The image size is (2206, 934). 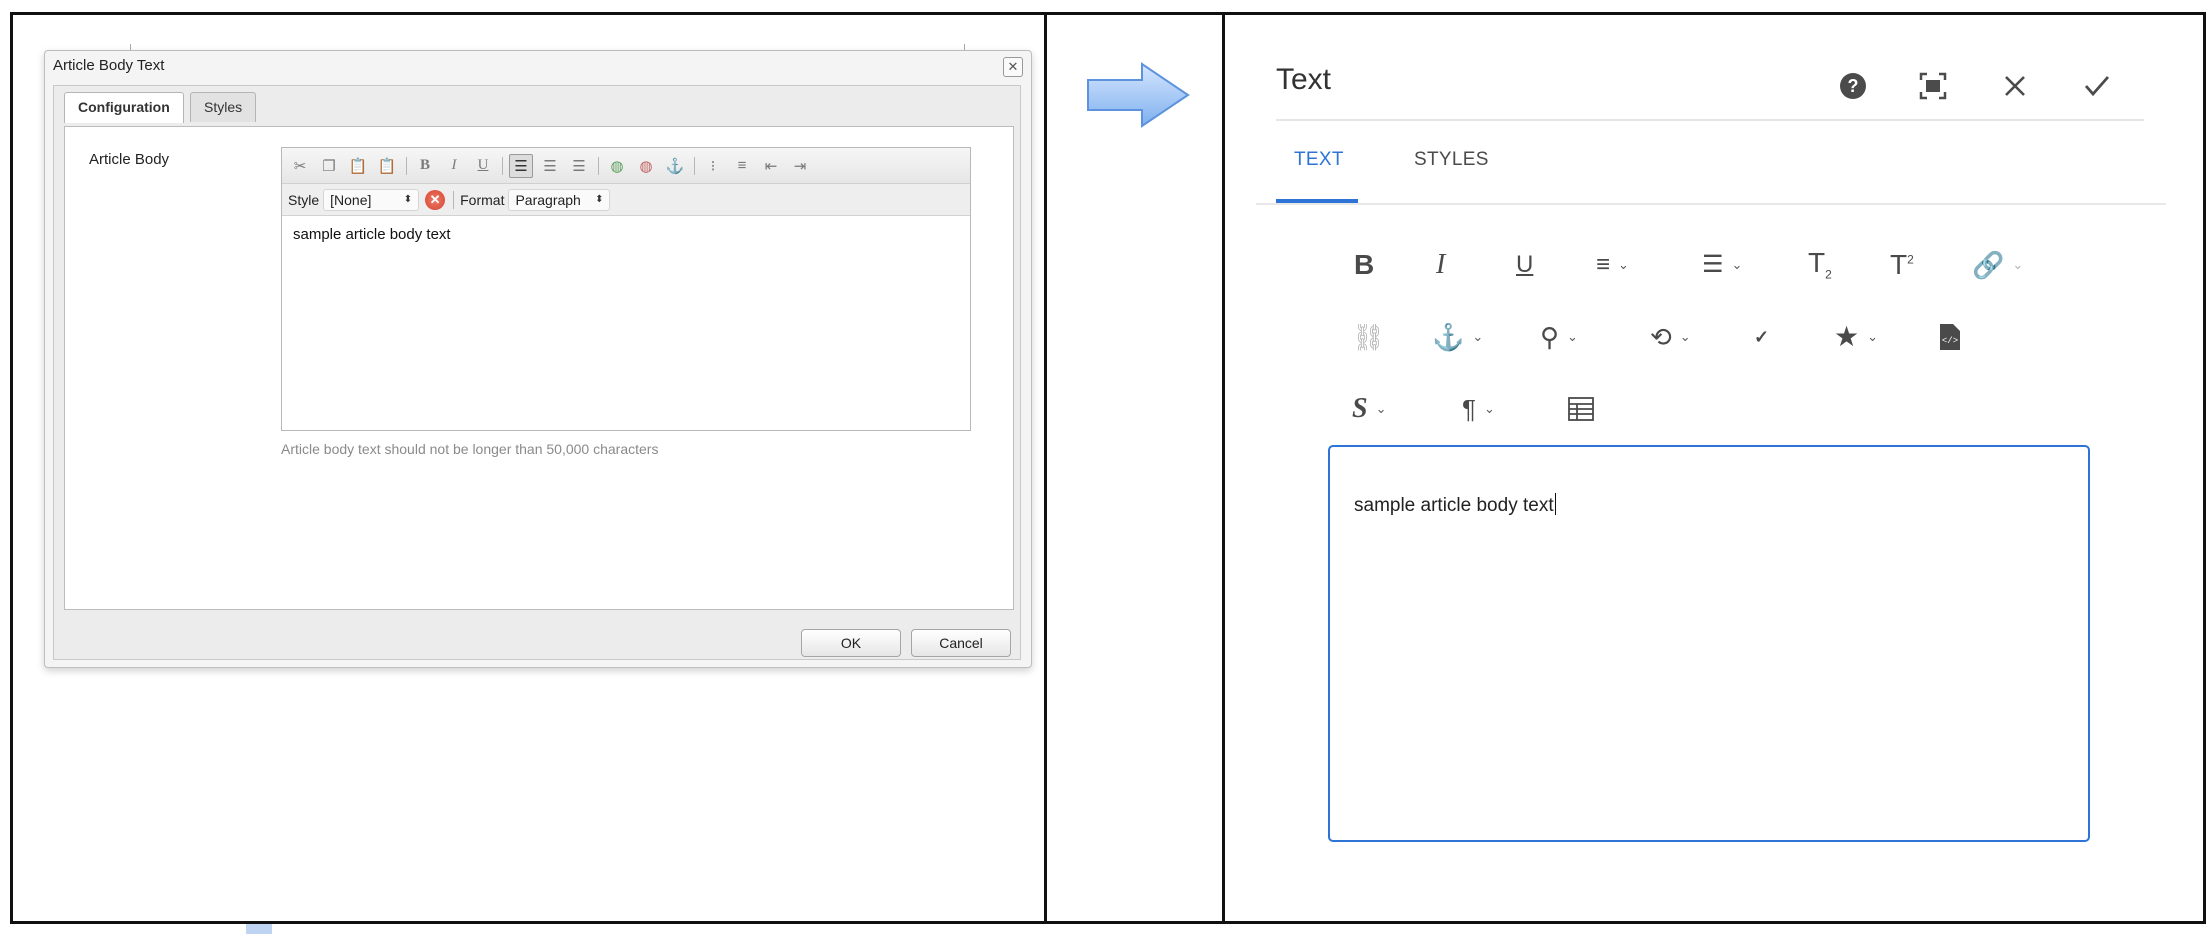 I want to click on format-select: Paragraph ⬍, so click(x=559, y=199).